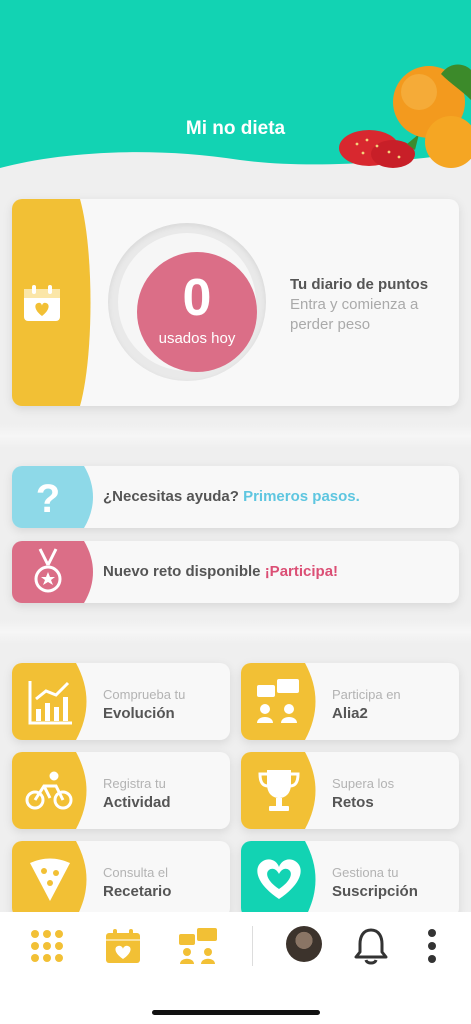 Image resolution: width=471 pixels, height=1024 pixels. Describe the element at coordinates (137, 891) in the screenshot. I see `tile-title: Recetario` at that location.